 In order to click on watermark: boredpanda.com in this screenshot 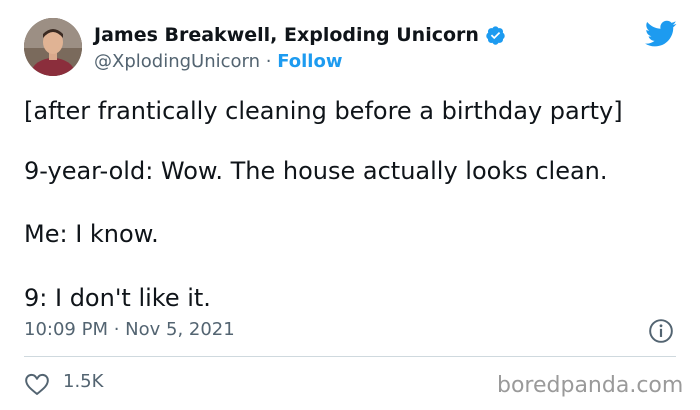, I will do `click(590, 385)`.